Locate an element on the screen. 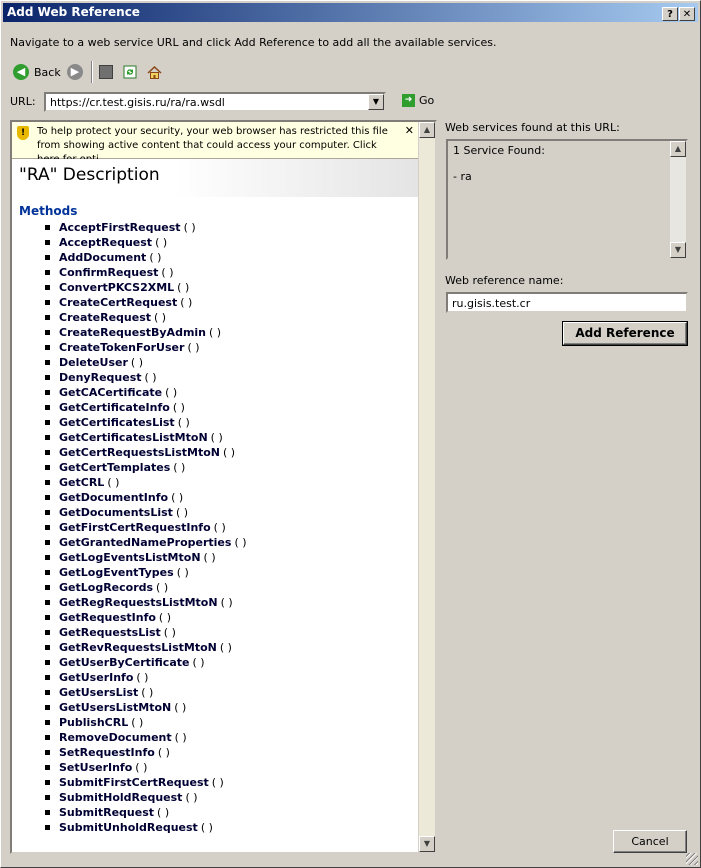 The height and width of the screenshot is (868, 701). method-link: SubmitFirstCertRequest is located at coordinates (134, 782).